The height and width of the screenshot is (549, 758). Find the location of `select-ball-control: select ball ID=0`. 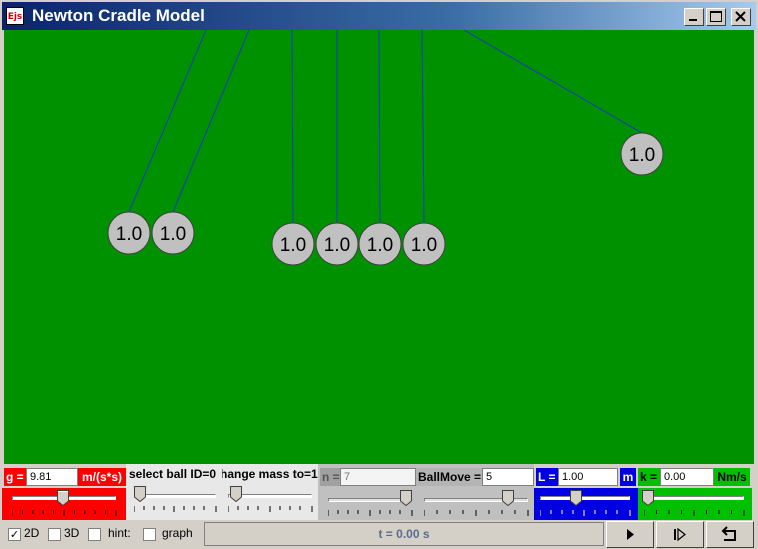

select-ball-control: select ball ID=0 is located at coordinates (174, 492).